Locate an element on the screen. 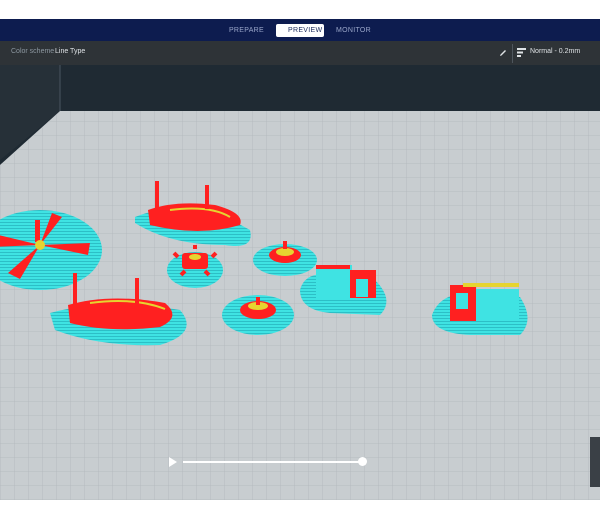 This screenshot has width=600, height=505. pencil-icon is located at coordinates (503, 53).